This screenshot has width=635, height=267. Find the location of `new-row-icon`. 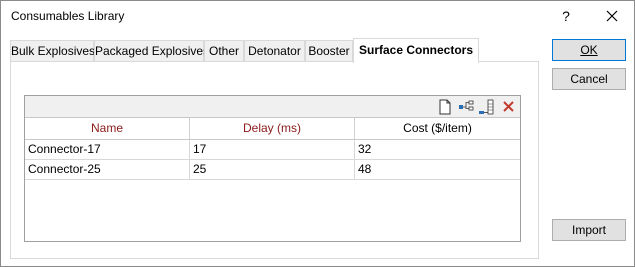

new-row-icon is located at coordinates (445, 107).